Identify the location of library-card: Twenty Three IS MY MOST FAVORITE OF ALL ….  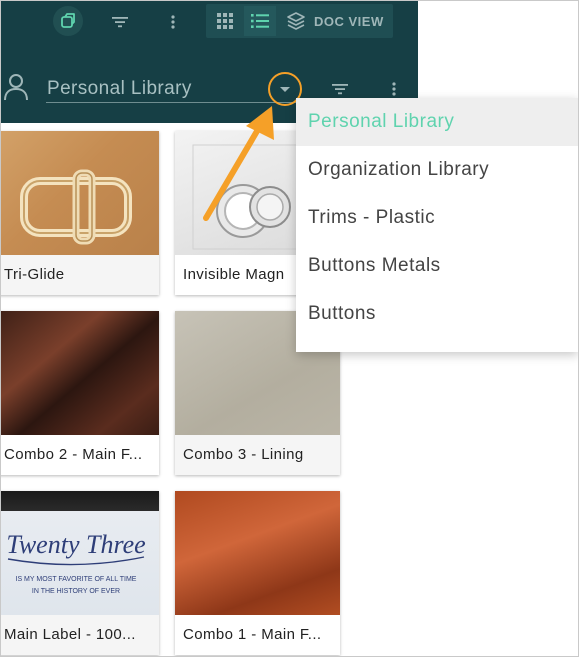
(80, 573).